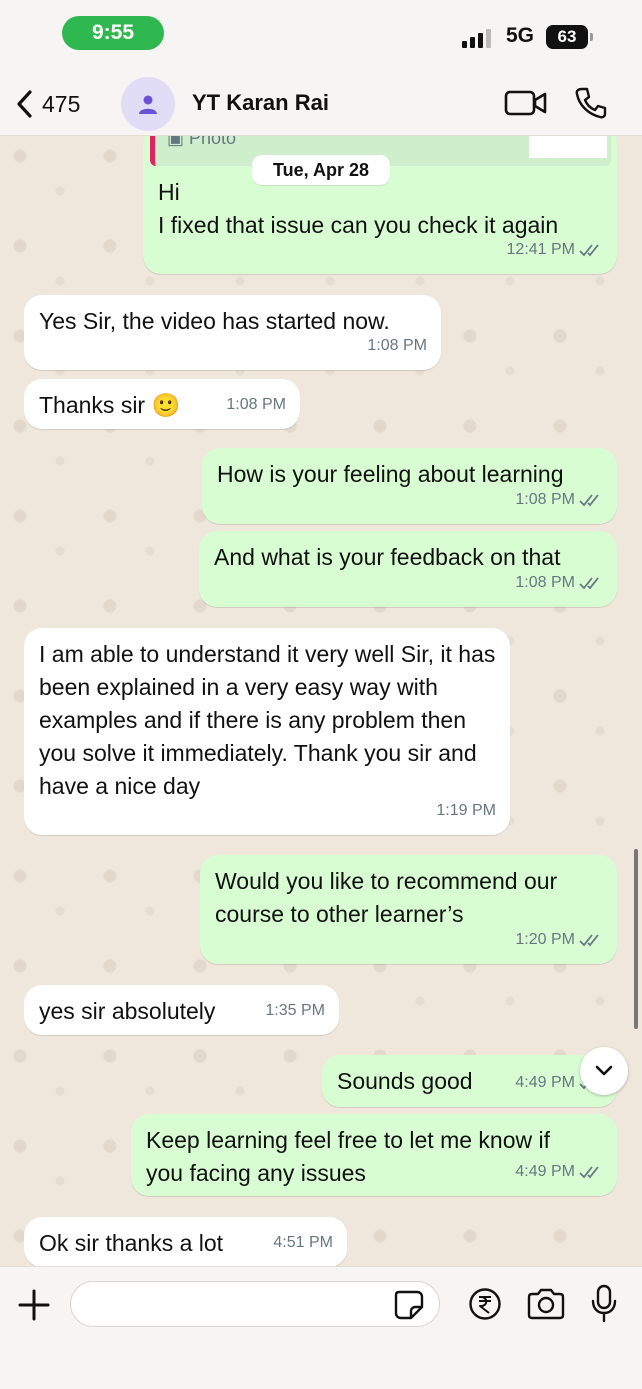 This screenshot has width=642, height=1389. I want to click on rupee-icon, so click(485, 1304).